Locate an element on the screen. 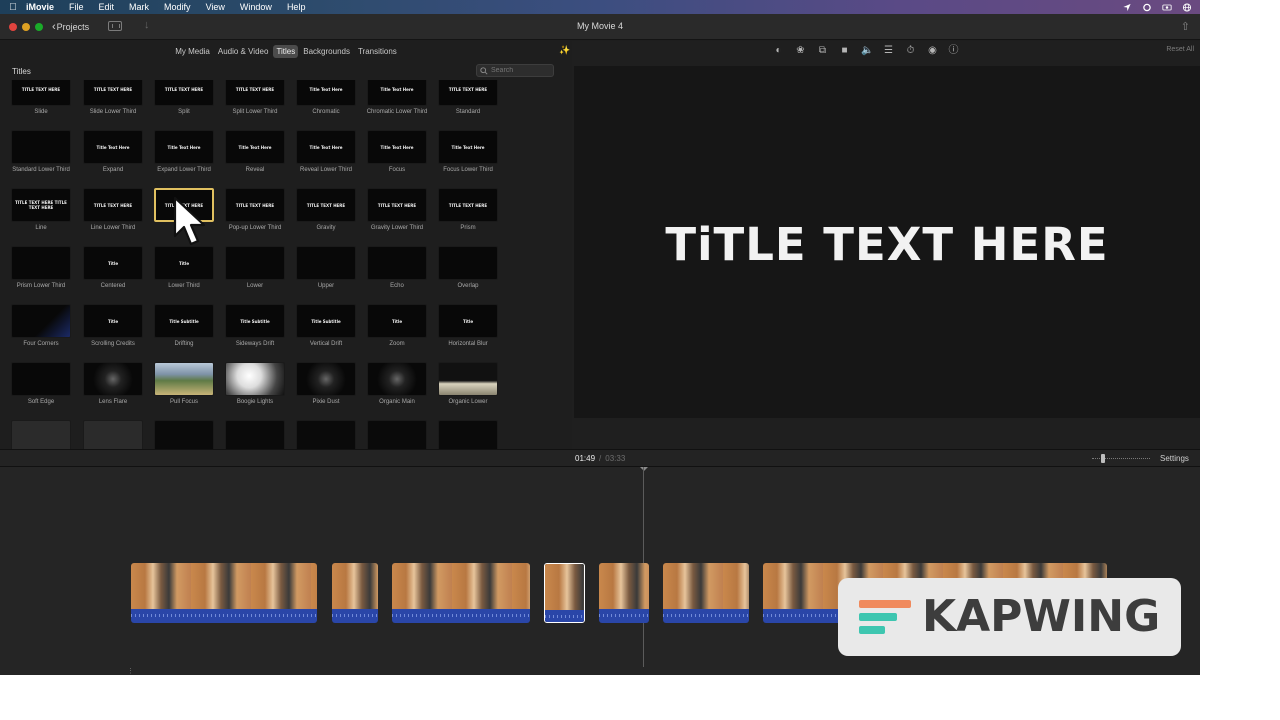 This screenshot has width=1280, height=720. playhead-marker-icon is located at coordinates (644, 469).